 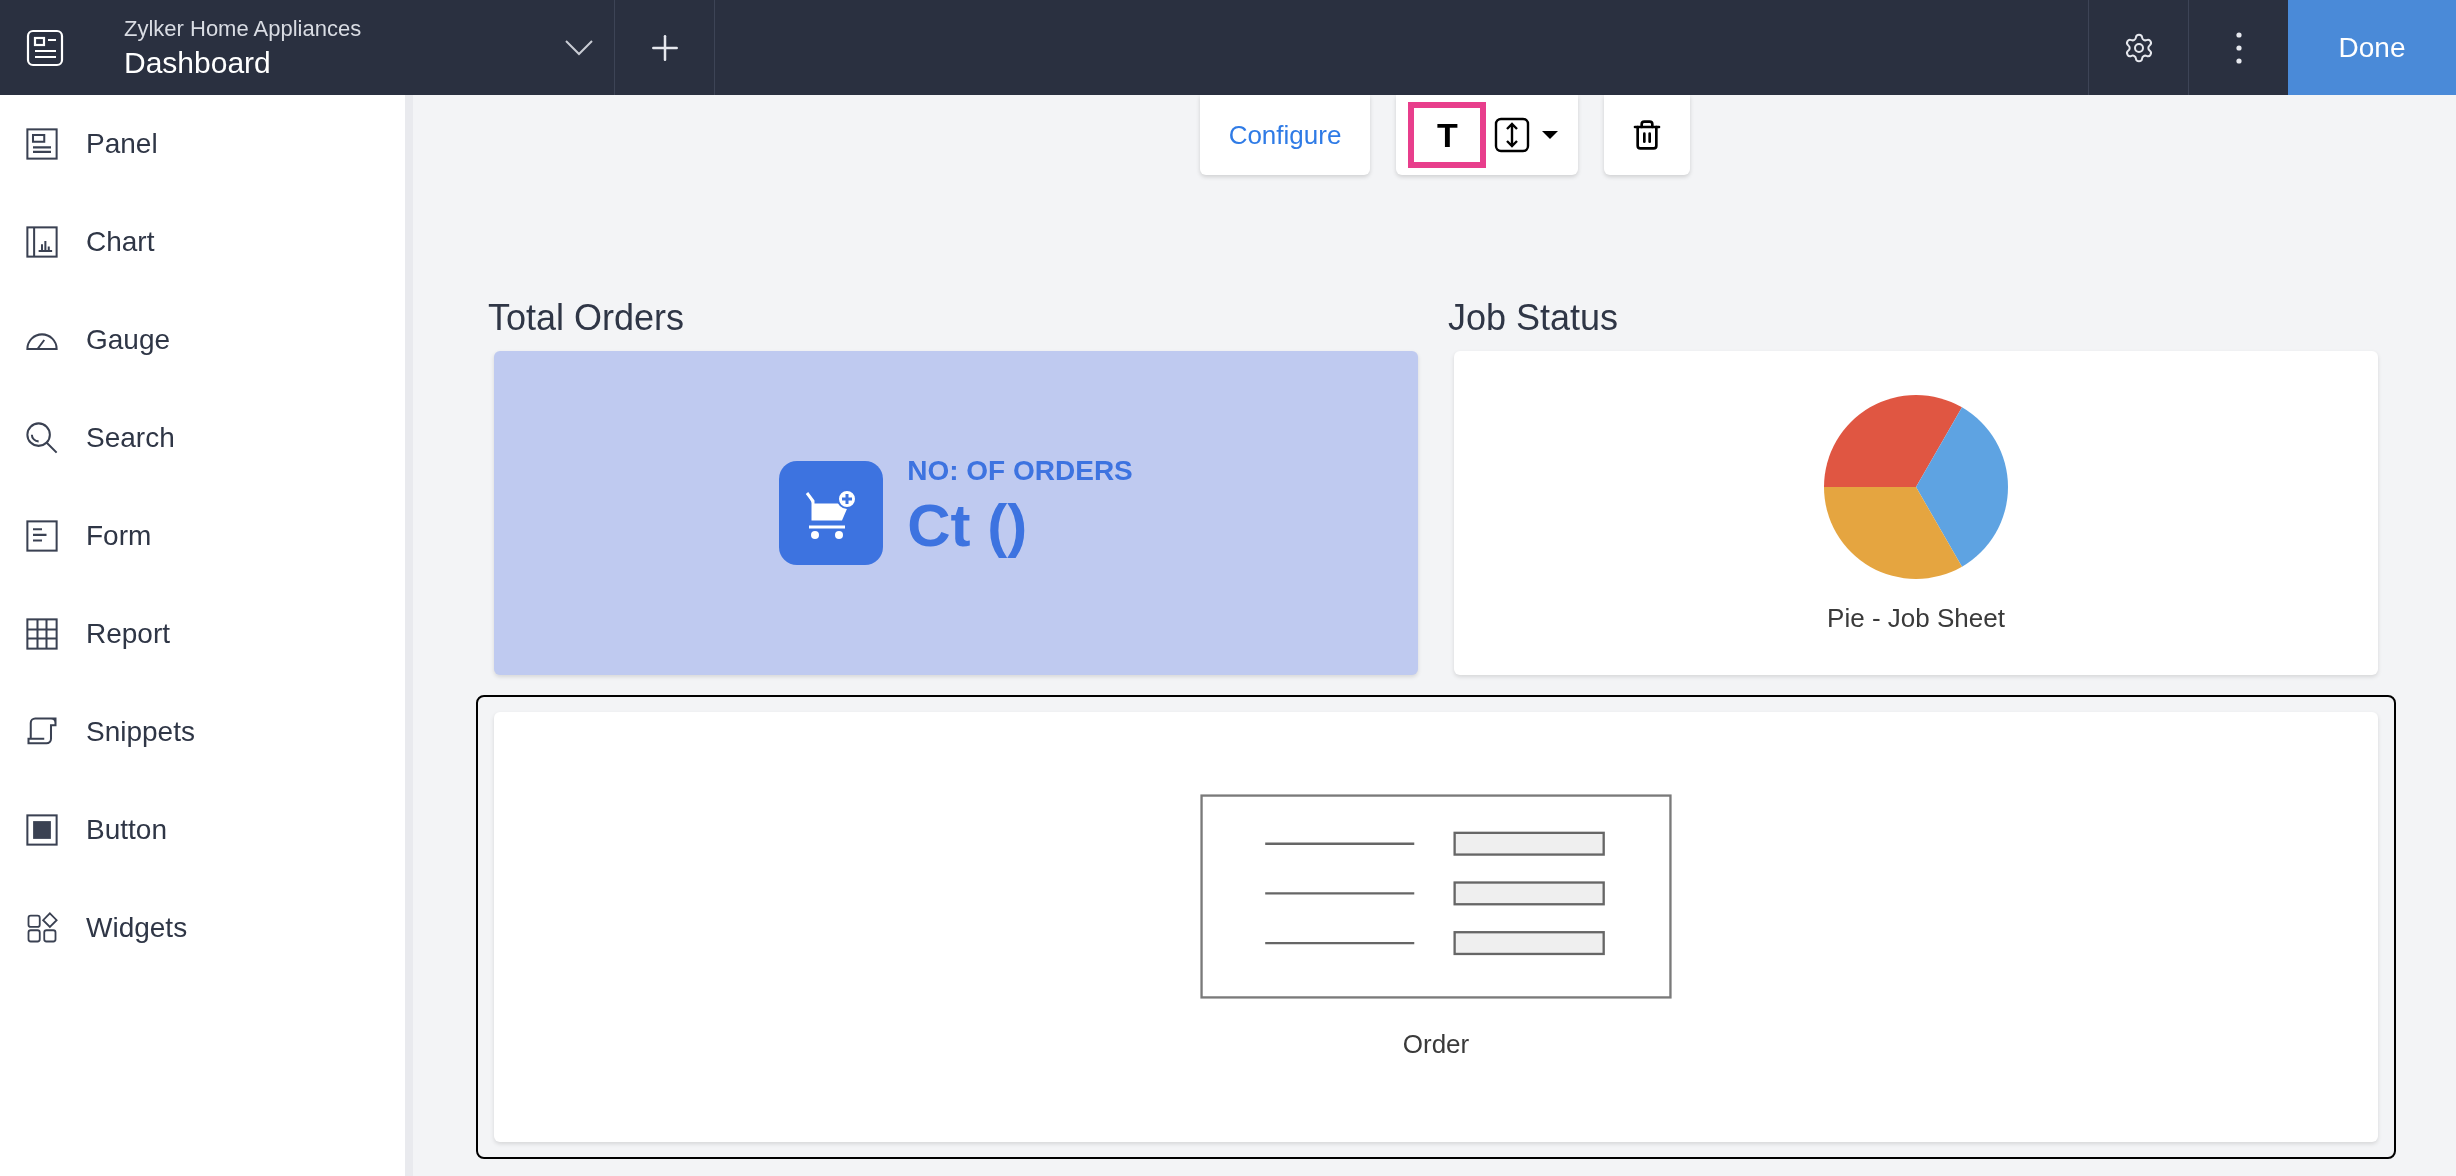 I want to click on form-caption: Order, so click(x=1436, y=1044).